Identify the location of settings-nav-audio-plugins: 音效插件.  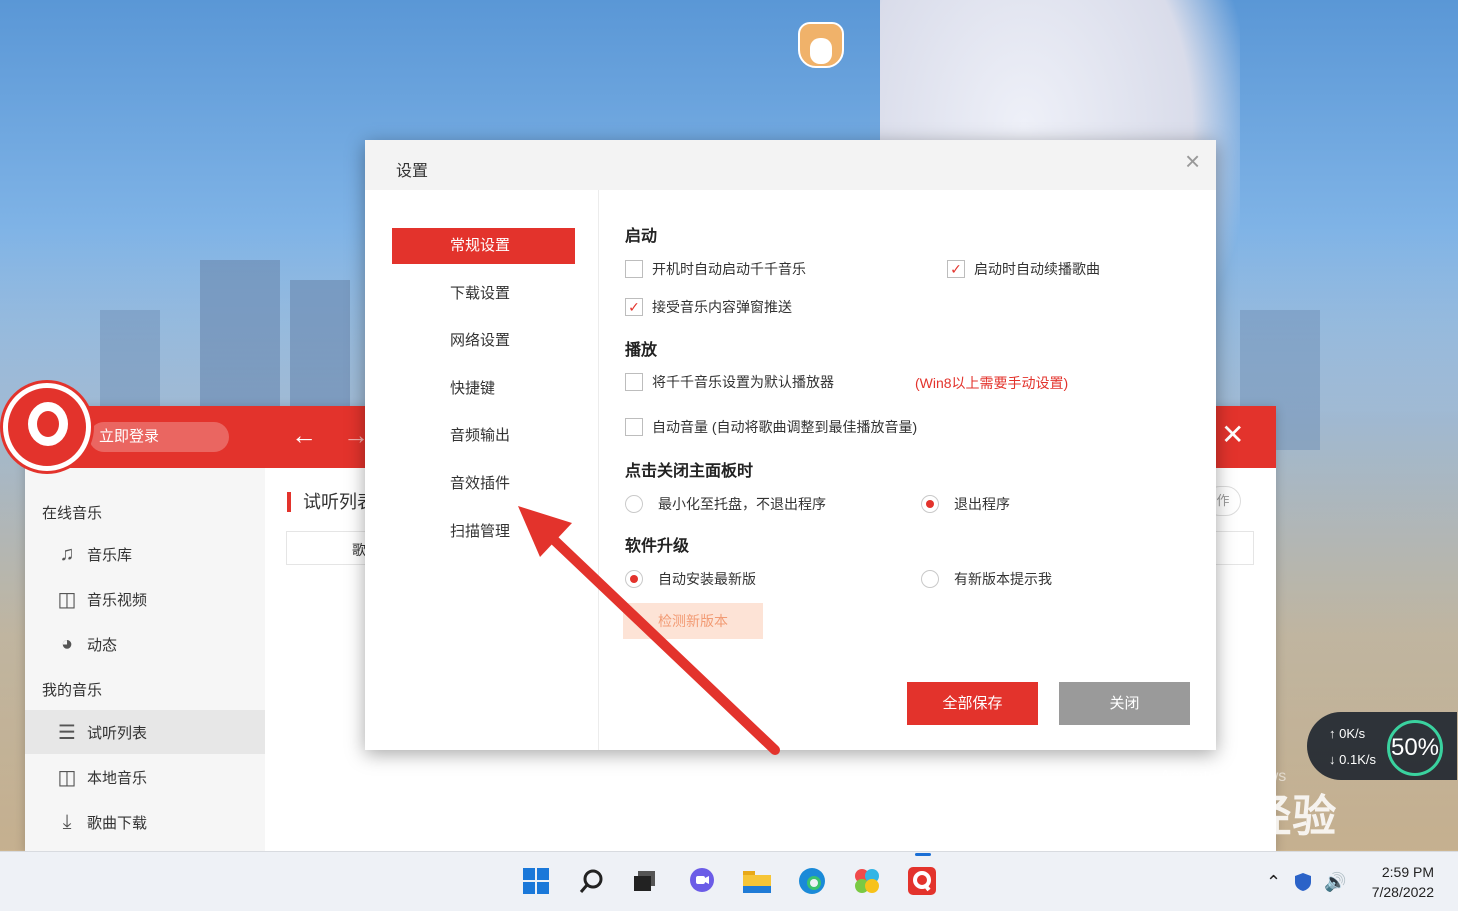
(483, 484).